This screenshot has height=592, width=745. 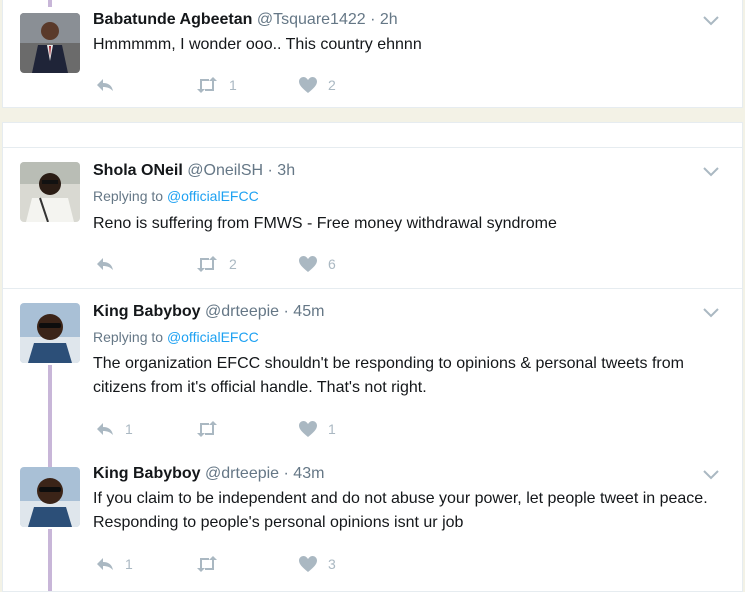 I want to click on like-button: 1, so click(x=317, y=429).